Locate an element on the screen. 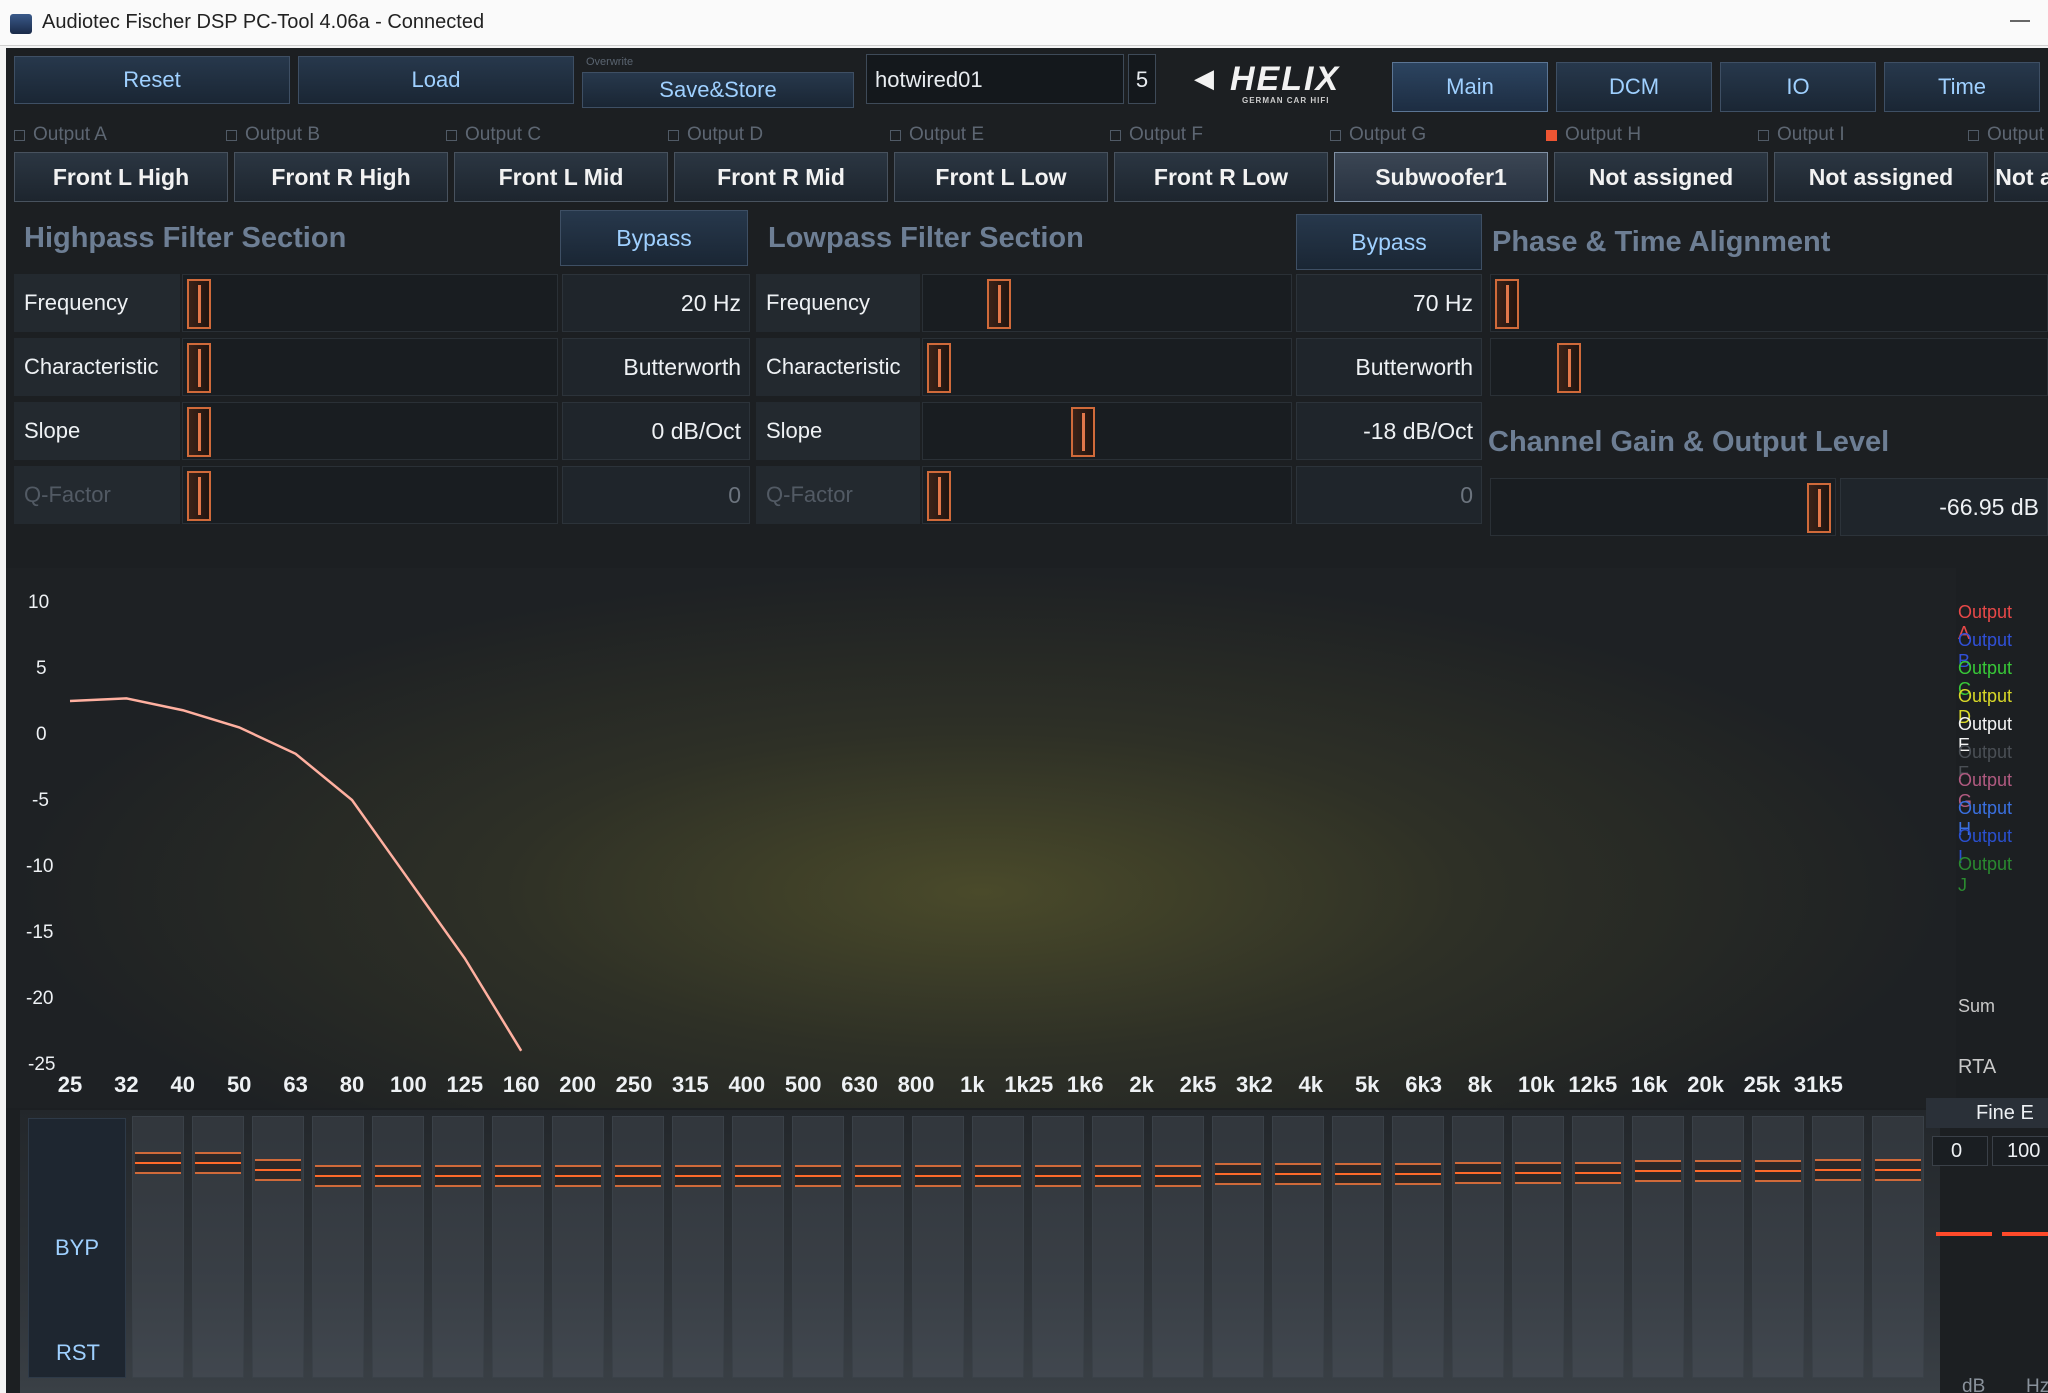 This screenshot has width=2048, height=1393. output-j-checkbox is located at coordinates (1973, 135).